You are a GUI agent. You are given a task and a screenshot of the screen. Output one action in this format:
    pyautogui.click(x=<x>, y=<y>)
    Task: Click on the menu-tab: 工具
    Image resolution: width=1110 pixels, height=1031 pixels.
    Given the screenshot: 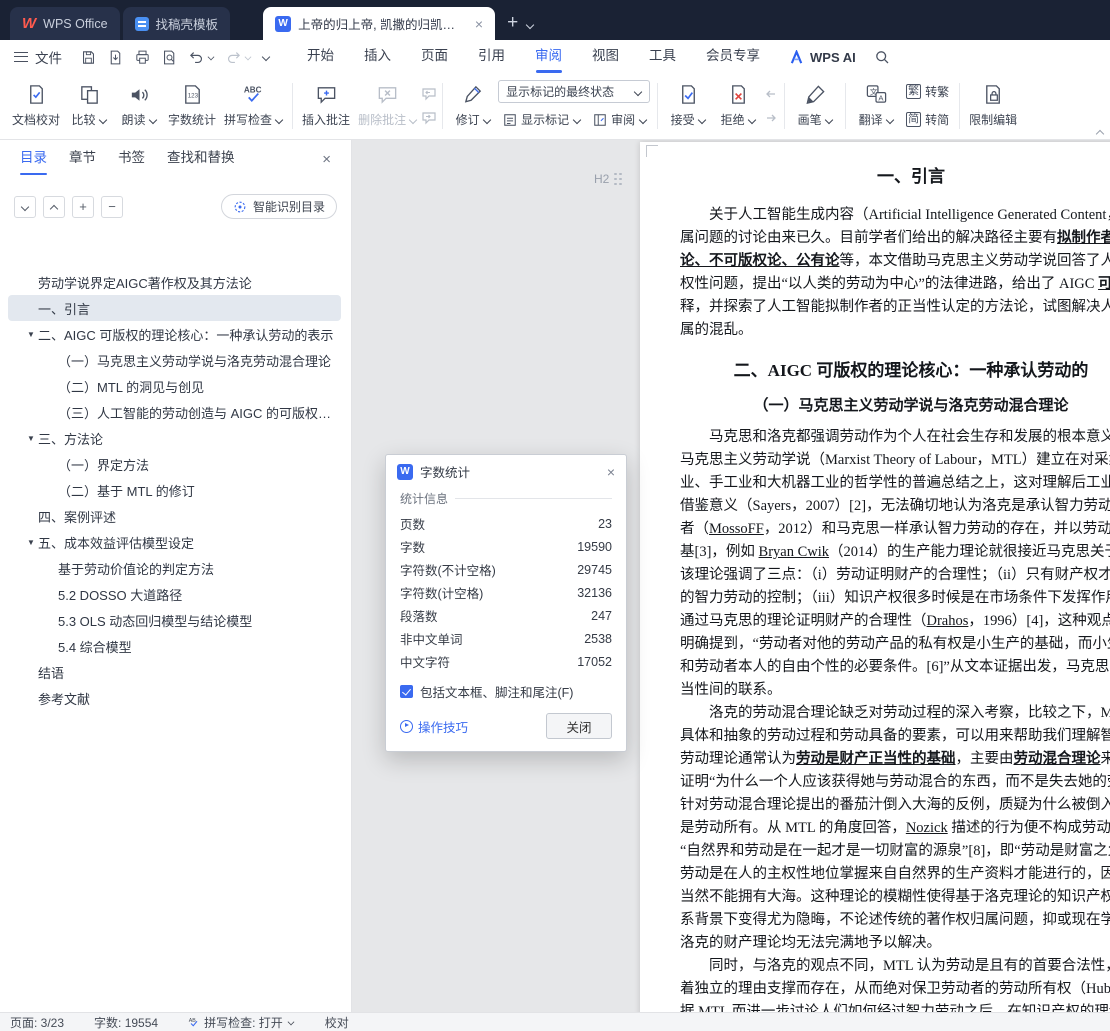 What is the action you would take?
    pyautogui.click(x=662, y=57)
    